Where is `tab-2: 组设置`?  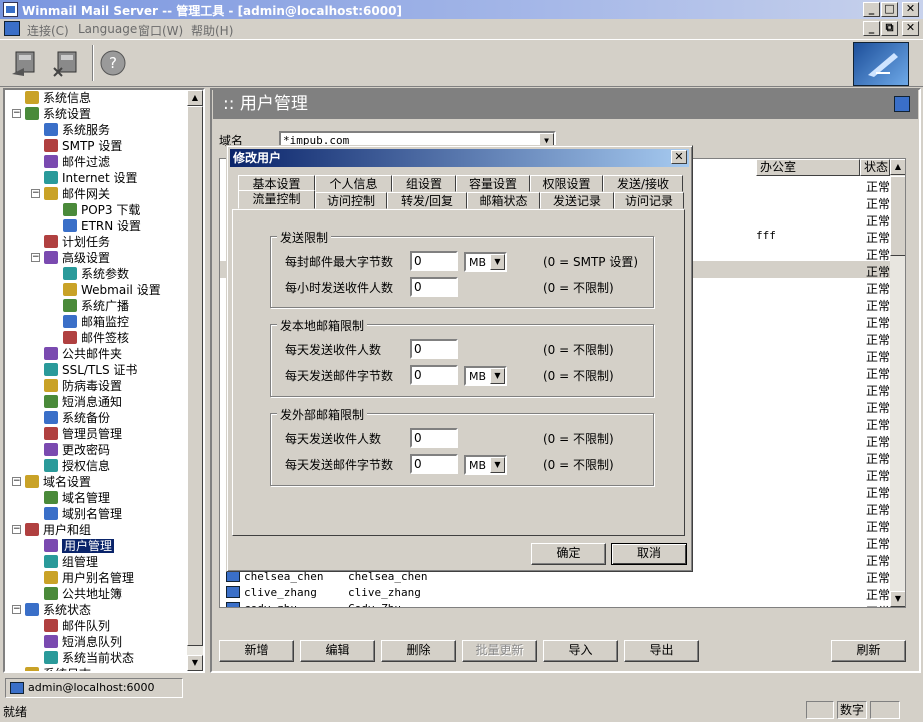 tab-2: 组设置 is located at coordinates (424, 183).